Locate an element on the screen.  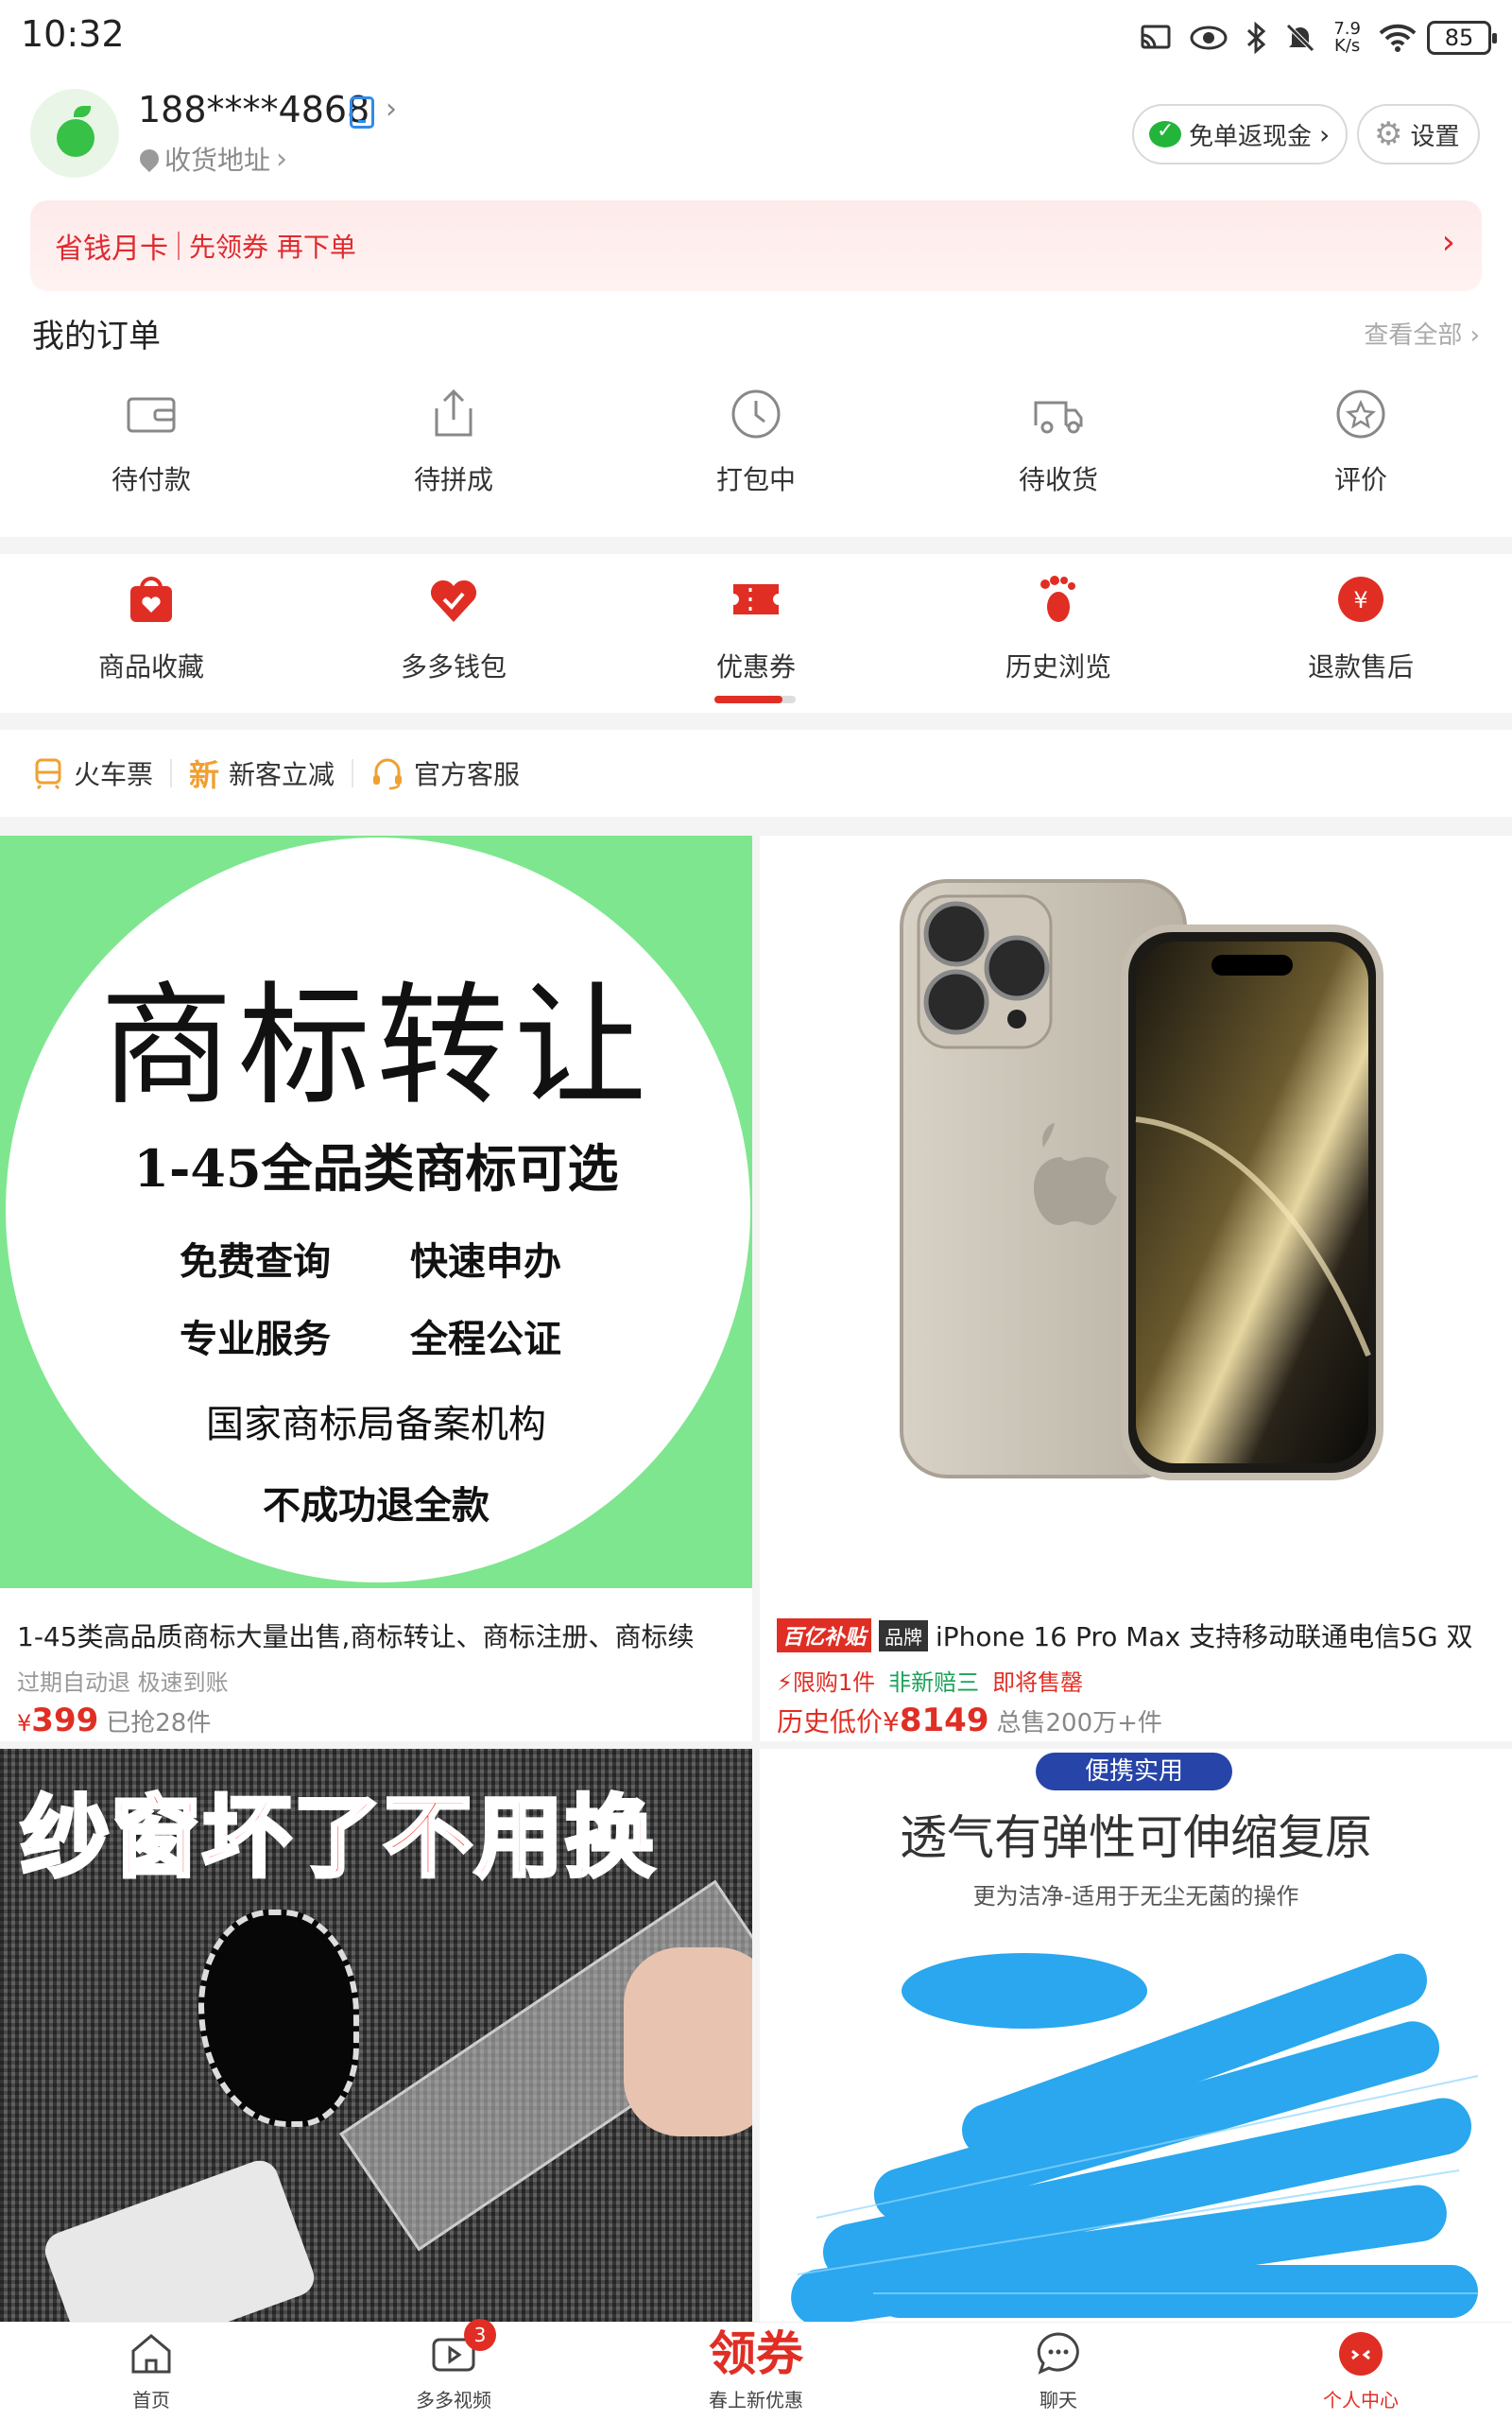
orders-section: 我的订单 查看全部 › 待付款 待拼成 打包中 待收货 评价 is located at coordinates (756, 414).